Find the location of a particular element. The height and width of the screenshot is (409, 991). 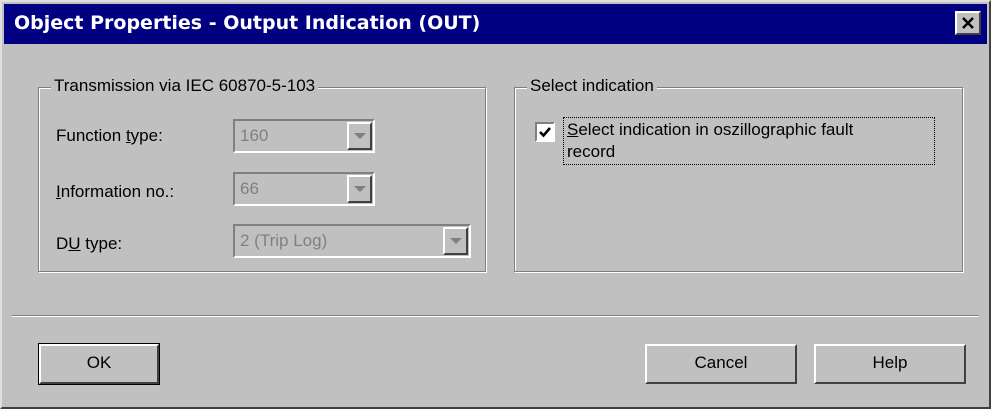

du-type-label: DU type: is located at coordinates (89, 243).